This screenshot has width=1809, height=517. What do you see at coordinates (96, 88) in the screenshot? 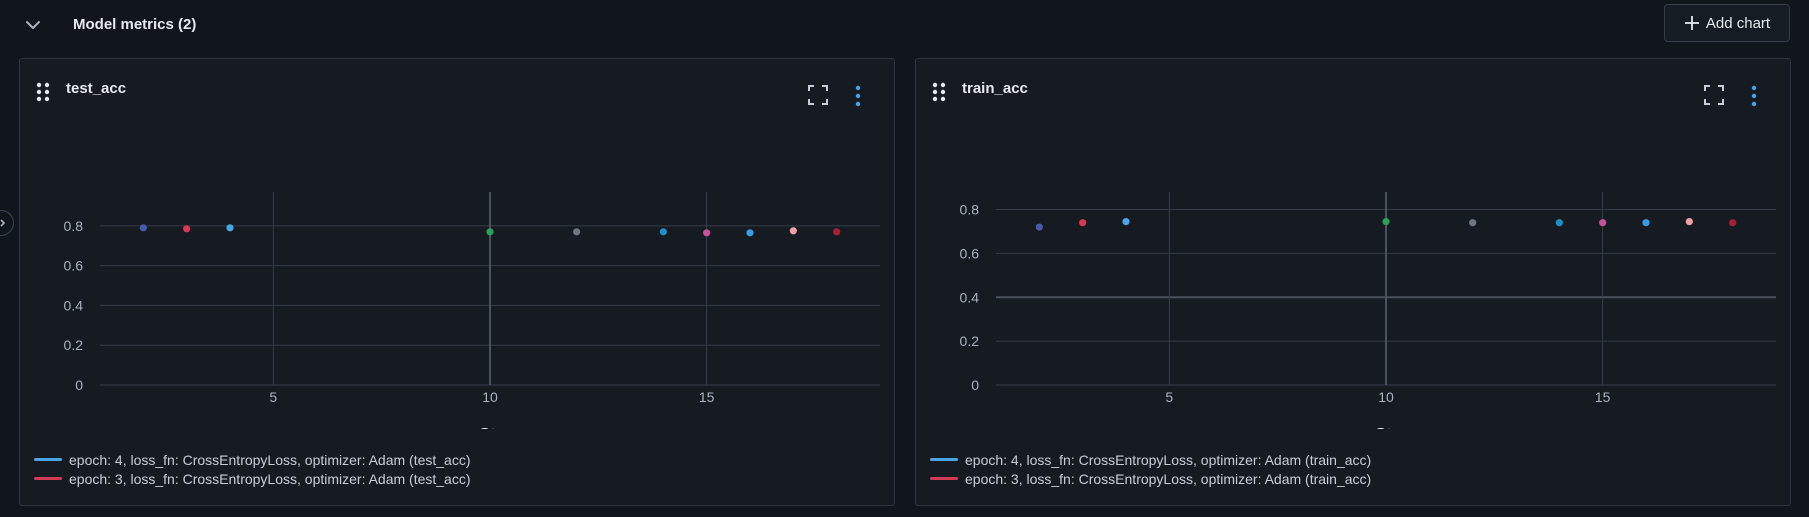
I see `chart-title: test_acc` at bounding box center [96, 88].